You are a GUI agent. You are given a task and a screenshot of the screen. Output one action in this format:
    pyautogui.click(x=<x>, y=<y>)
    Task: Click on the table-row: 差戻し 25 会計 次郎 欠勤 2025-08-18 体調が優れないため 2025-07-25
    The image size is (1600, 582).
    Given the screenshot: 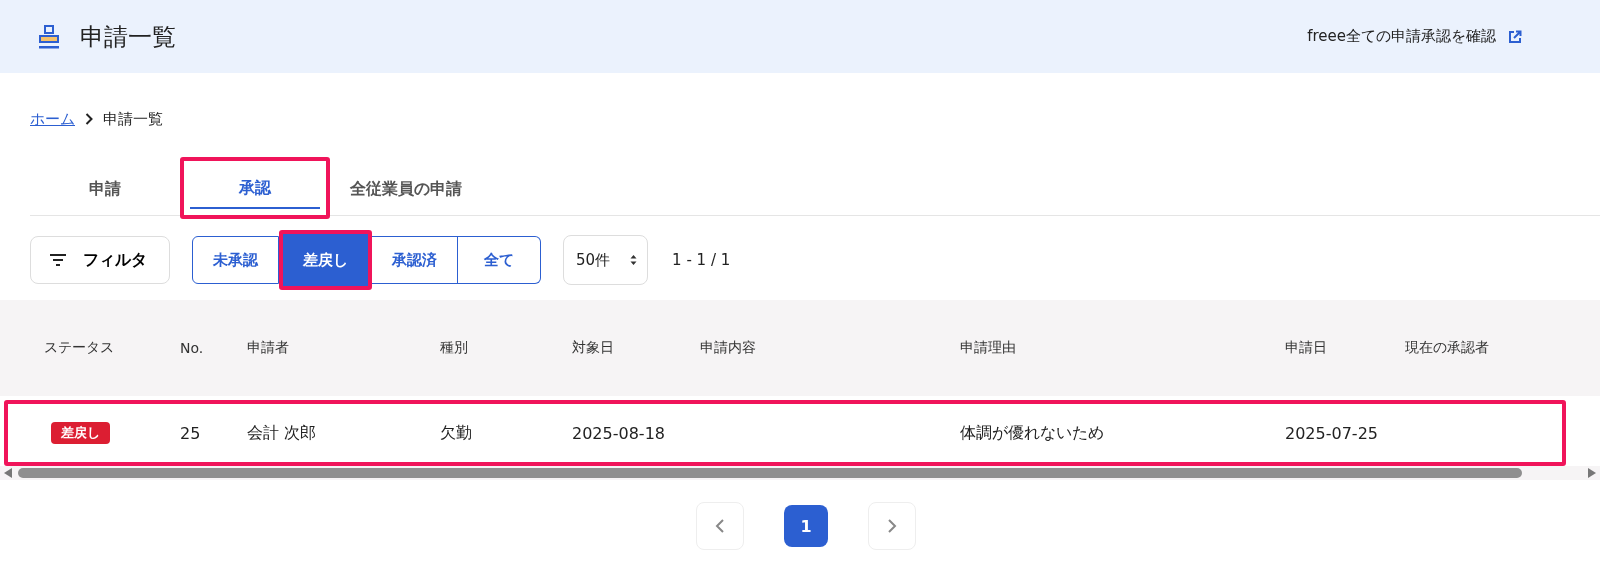 What is the action you would take?
    pyautogui.click(x=785, y=433)
    